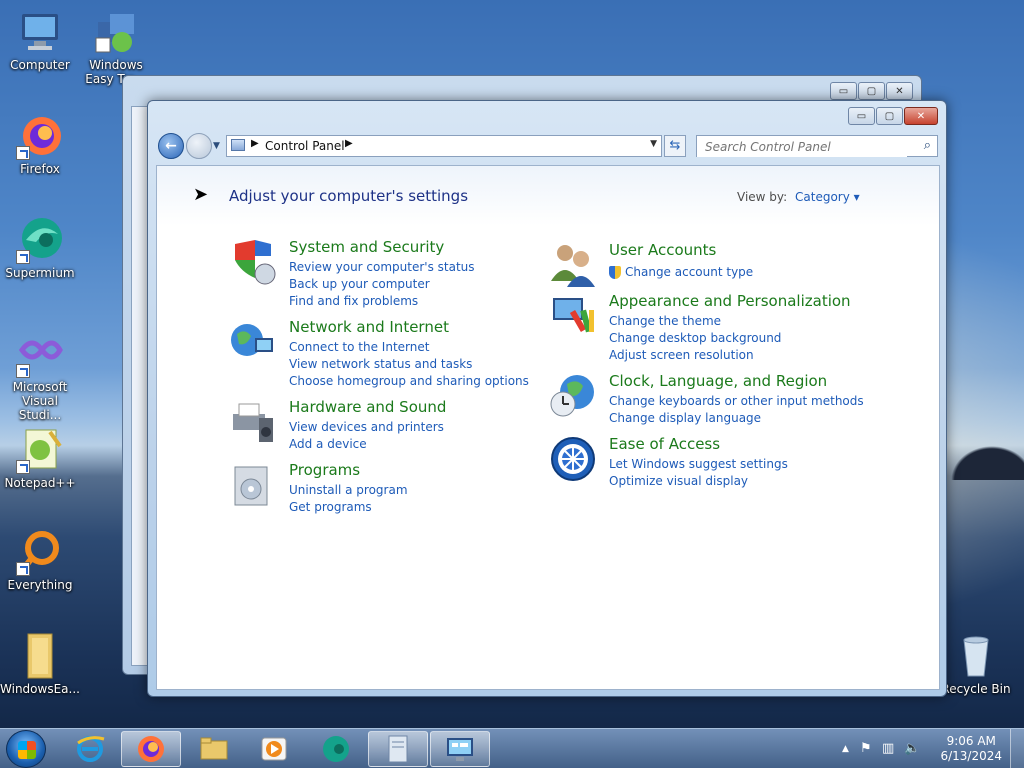 Image resolution: width=1024 pixels, height=768 pixels. Describe the element at coordinates (40, 248) in the screenshot. I see `desktop-icon-supermium: Supermium` at that location.